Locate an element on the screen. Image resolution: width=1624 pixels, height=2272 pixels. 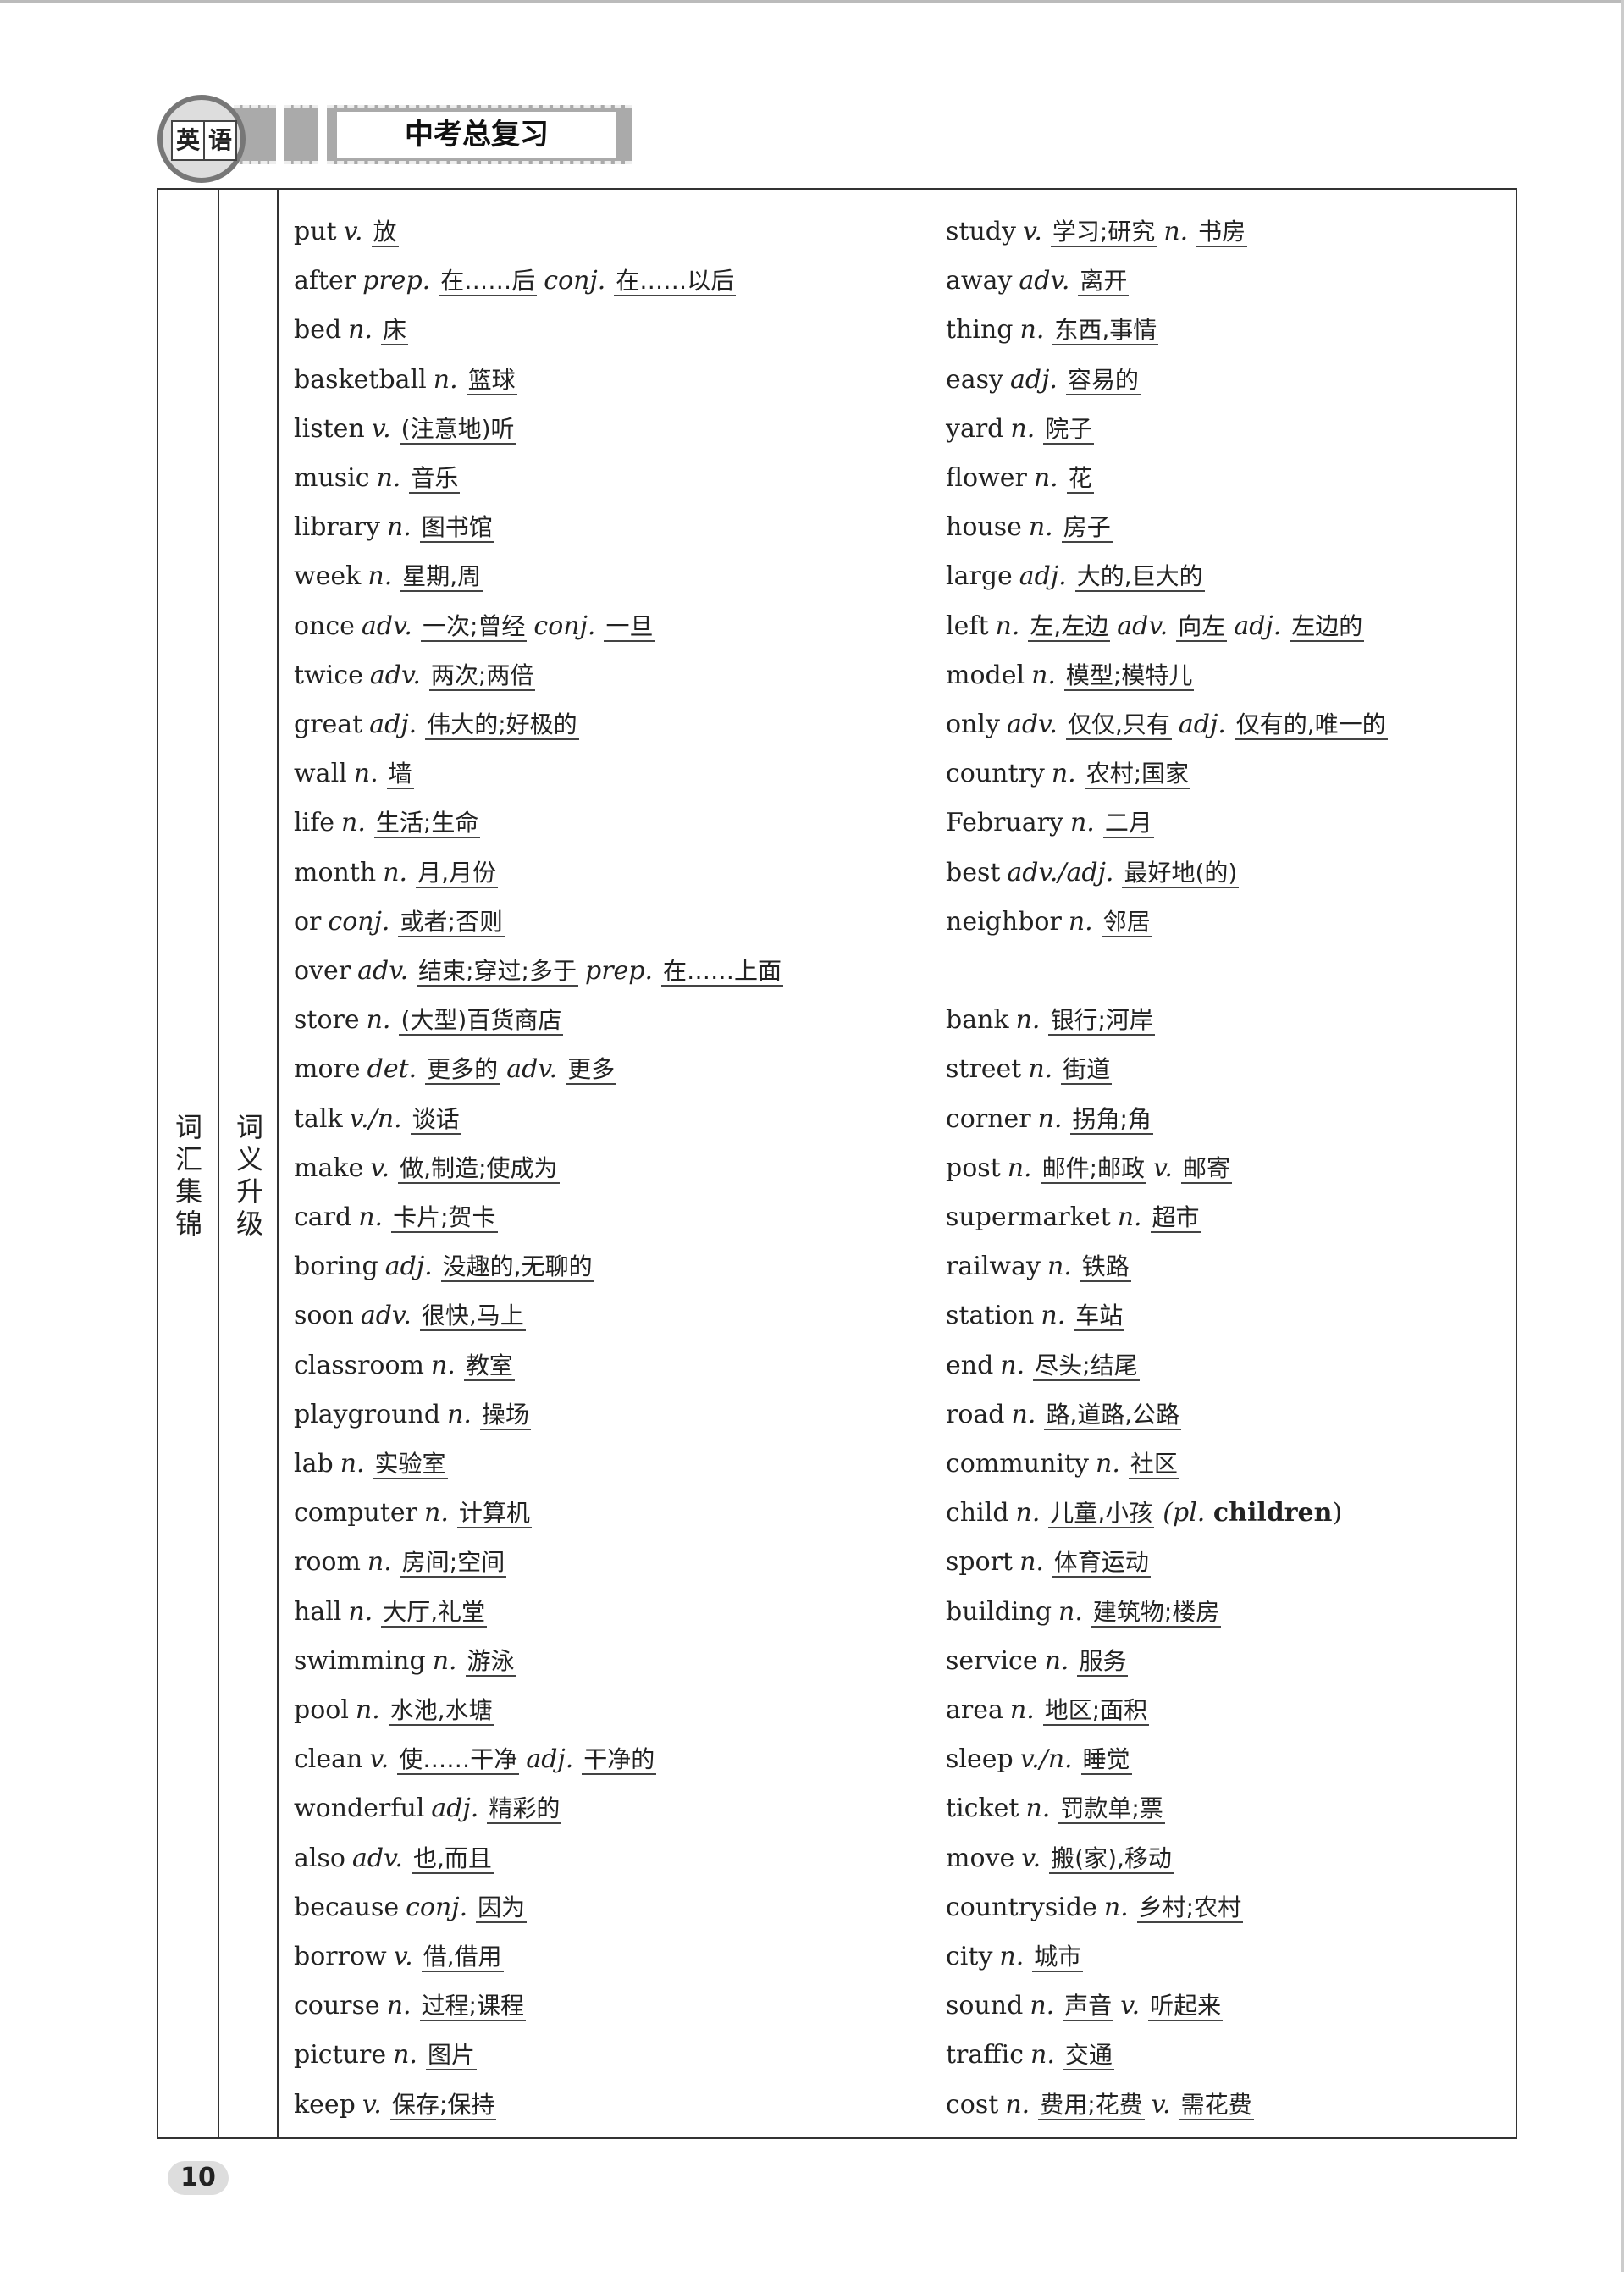
plural-note: (pl. children) is located at coordinates (1252, 1513).